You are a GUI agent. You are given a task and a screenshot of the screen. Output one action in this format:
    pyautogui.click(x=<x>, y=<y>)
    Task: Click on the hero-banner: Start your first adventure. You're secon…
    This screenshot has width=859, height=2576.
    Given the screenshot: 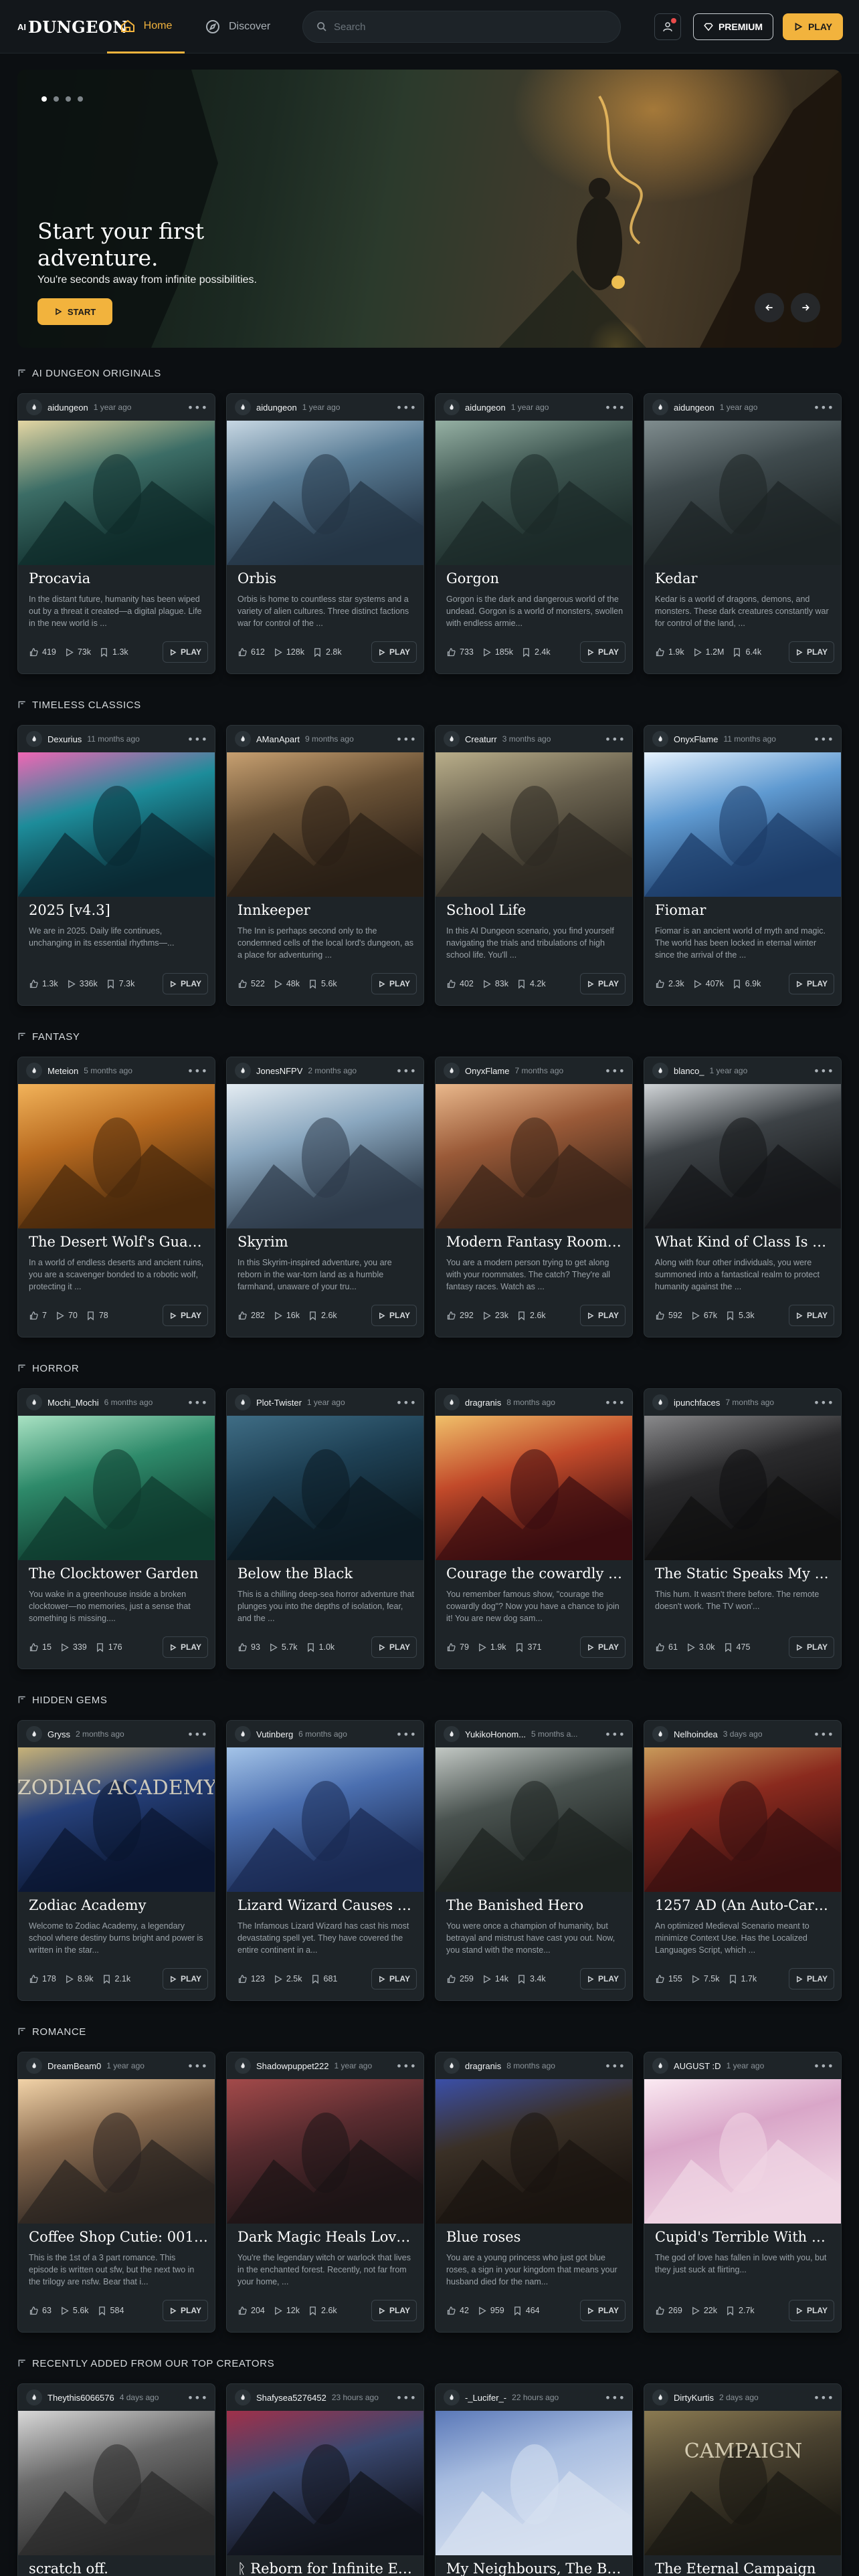 What is the action you would take?
    pyautogui.click(x=429, y=209)
    